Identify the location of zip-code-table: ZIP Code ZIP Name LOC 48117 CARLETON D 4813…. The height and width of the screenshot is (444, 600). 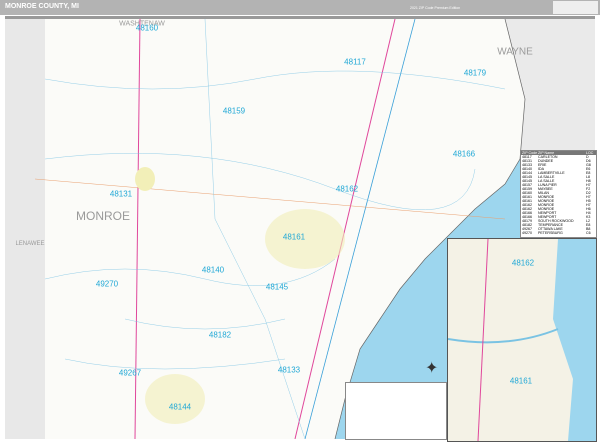
(558, 194).